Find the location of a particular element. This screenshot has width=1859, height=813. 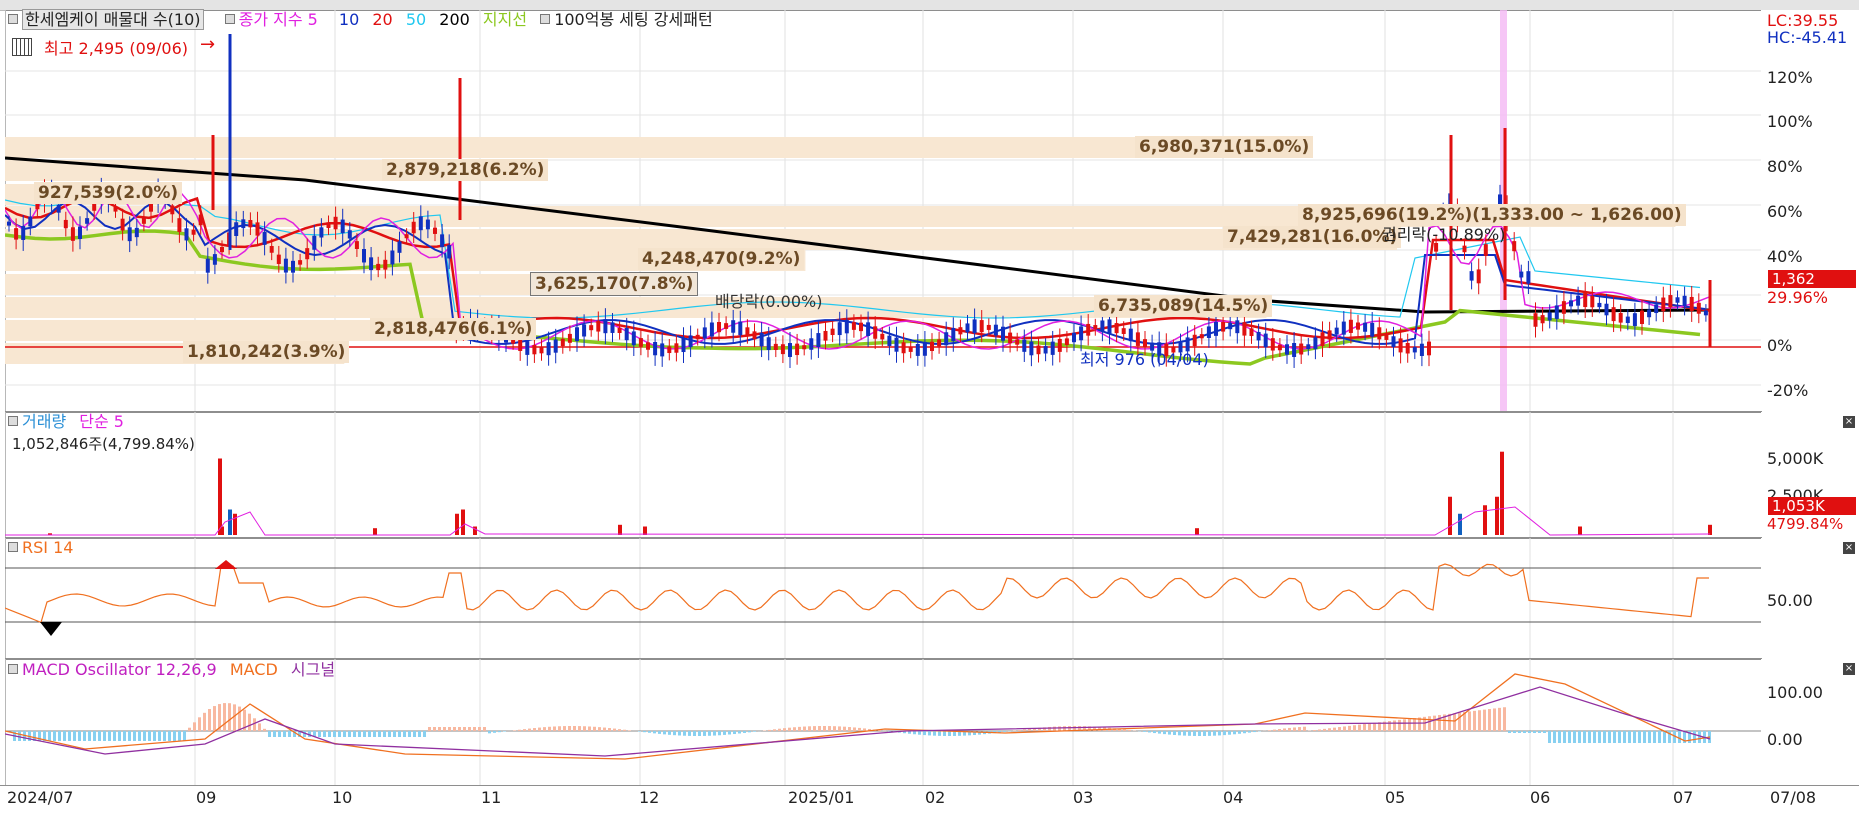

macd-osc-label: MACD Oscillator 12,26,9 is located at coordinates (119, 669).